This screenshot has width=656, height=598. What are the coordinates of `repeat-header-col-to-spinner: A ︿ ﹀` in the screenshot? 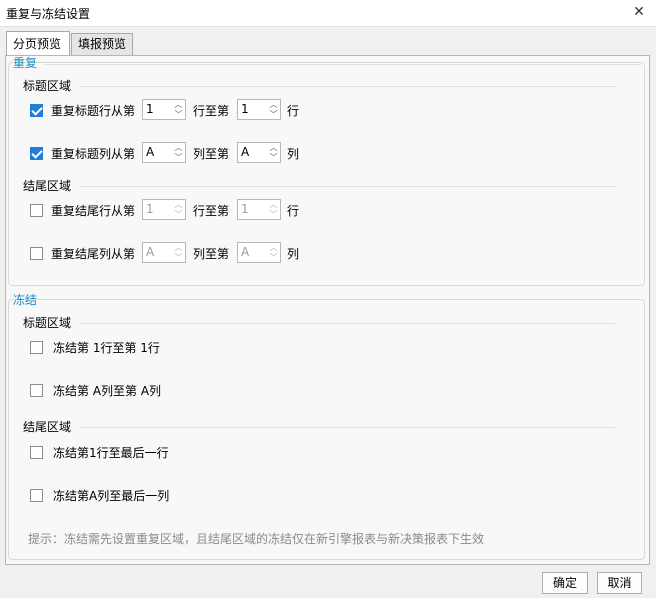 It's located at (259, 152).